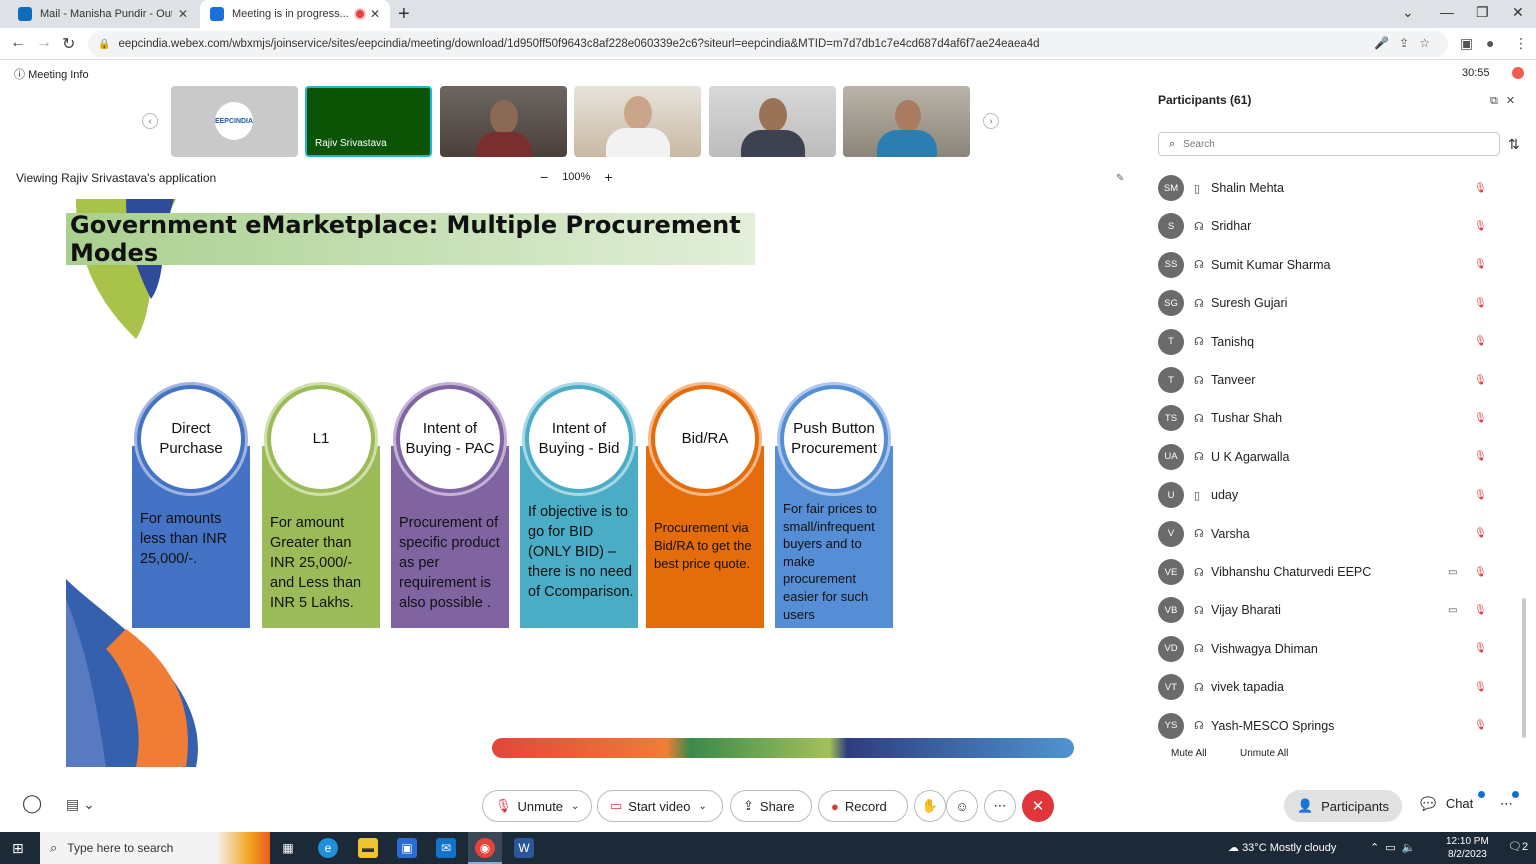 Image resolution: width=1536 pixels, height=864 pixels. Describe the element at coordinates (1341, 265) in the screenshot. I see `participant-row: SS ☊ Sumit Kumar Sharma 🎙` at that location.